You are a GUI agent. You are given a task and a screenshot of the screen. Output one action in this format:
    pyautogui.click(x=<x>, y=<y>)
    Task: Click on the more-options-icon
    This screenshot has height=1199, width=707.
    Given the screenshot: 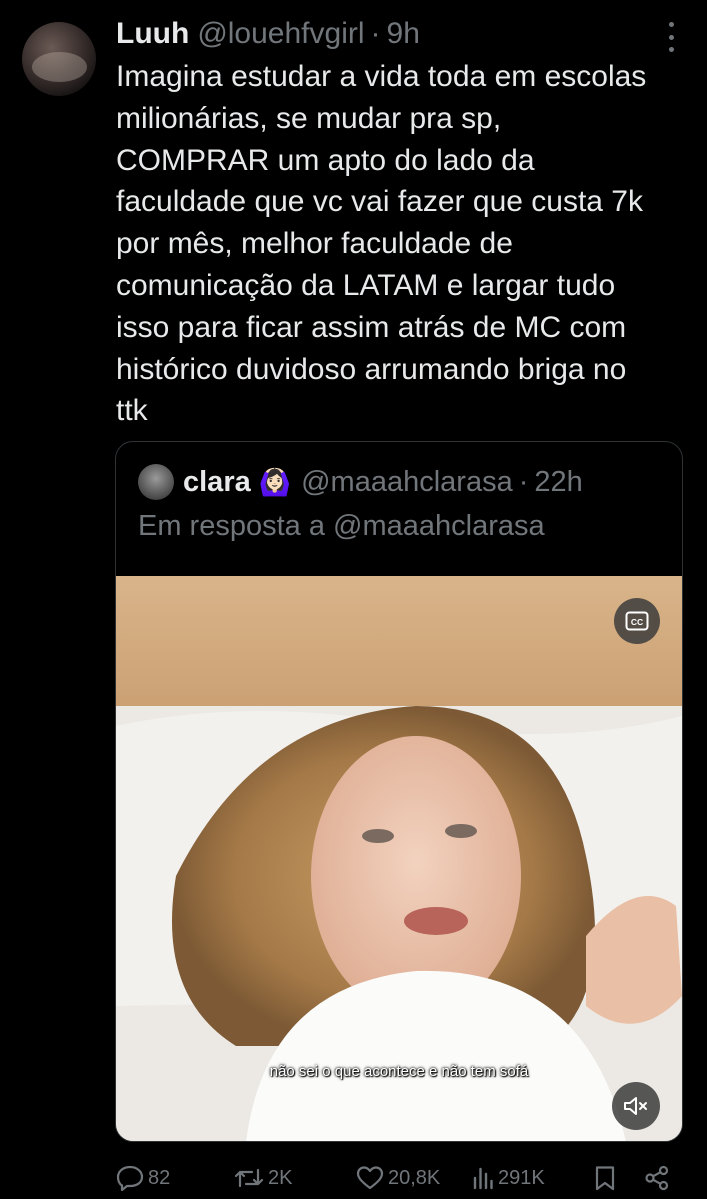 What is the action you would take?
    pyautogui.click(x=671, y=37)
    